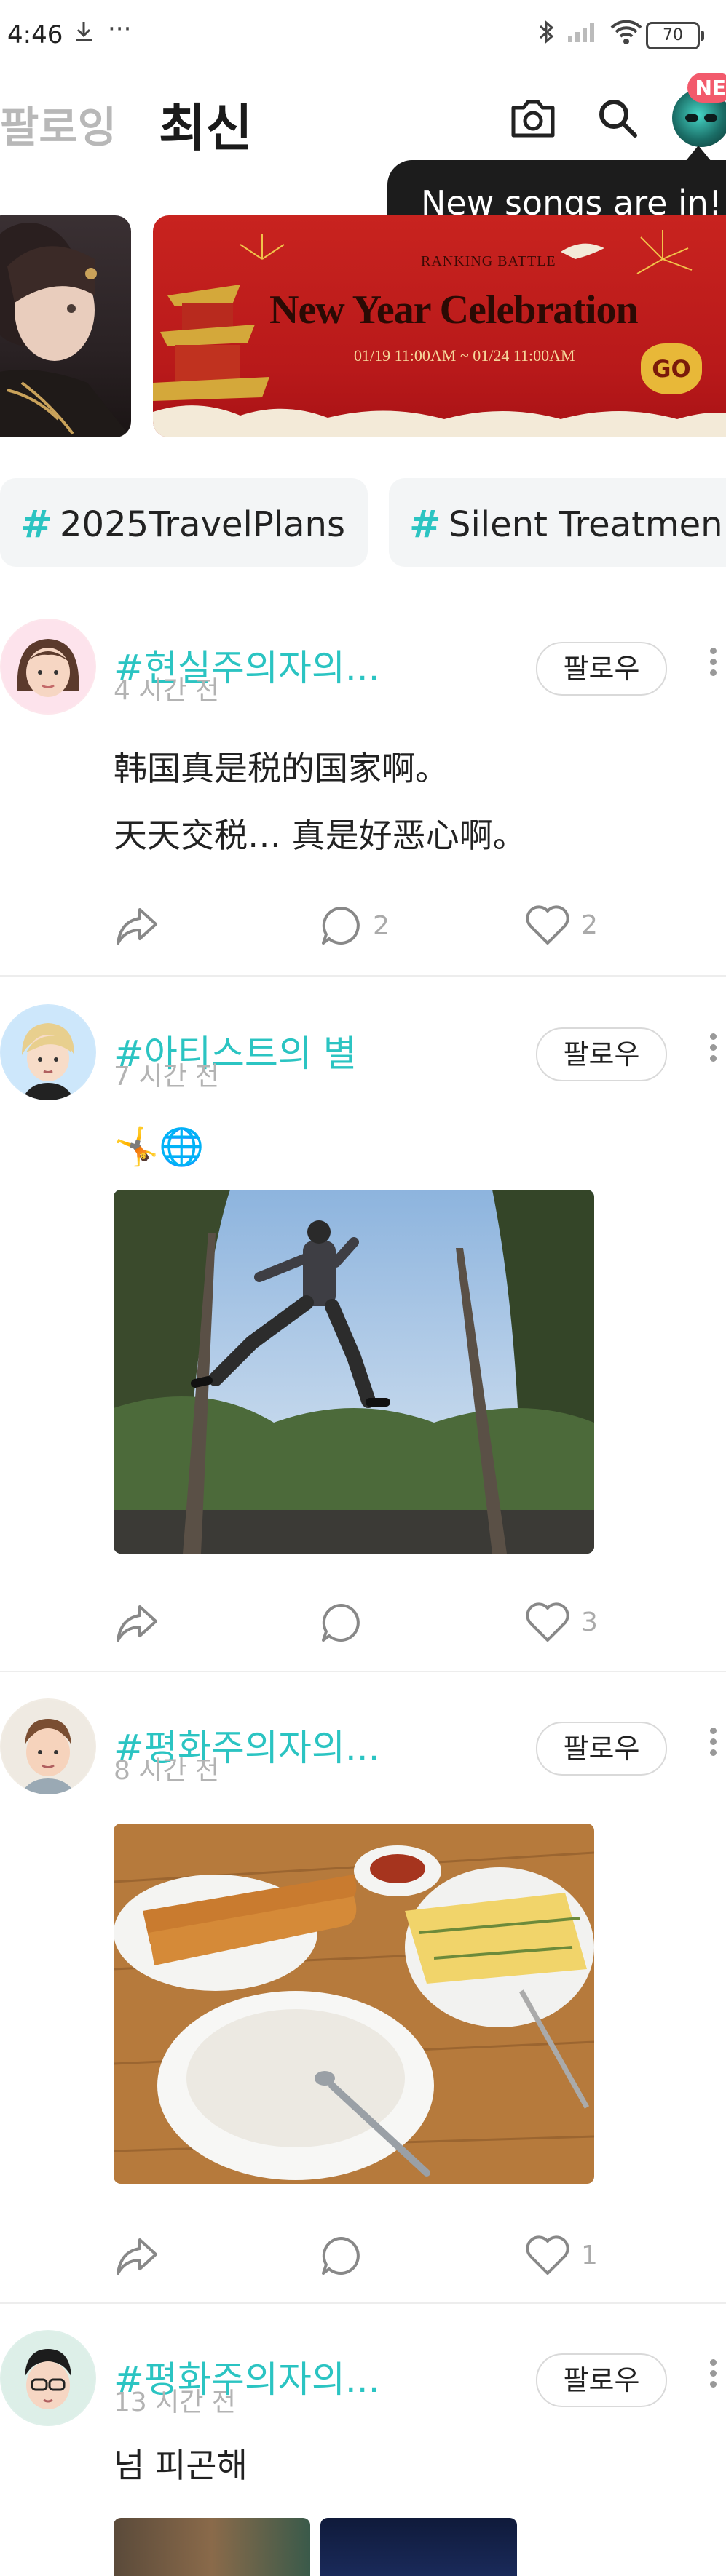 The image size is (726, 2576). Describe the element at coordinates (382, 925) in the screenshot. I see `comment-count: 2` at that location.